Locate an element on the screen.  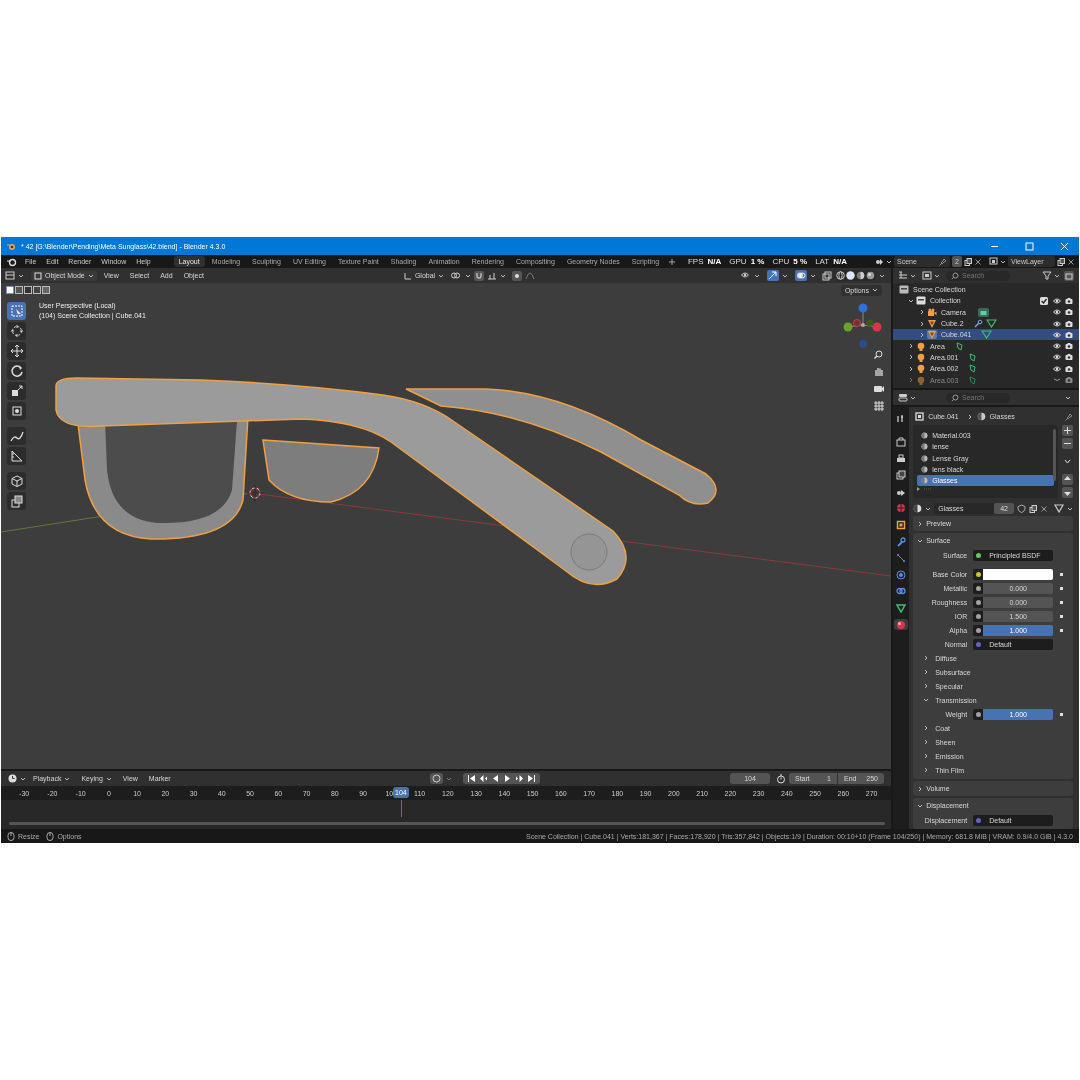
grid-icon is located at coordinates (879, 406).